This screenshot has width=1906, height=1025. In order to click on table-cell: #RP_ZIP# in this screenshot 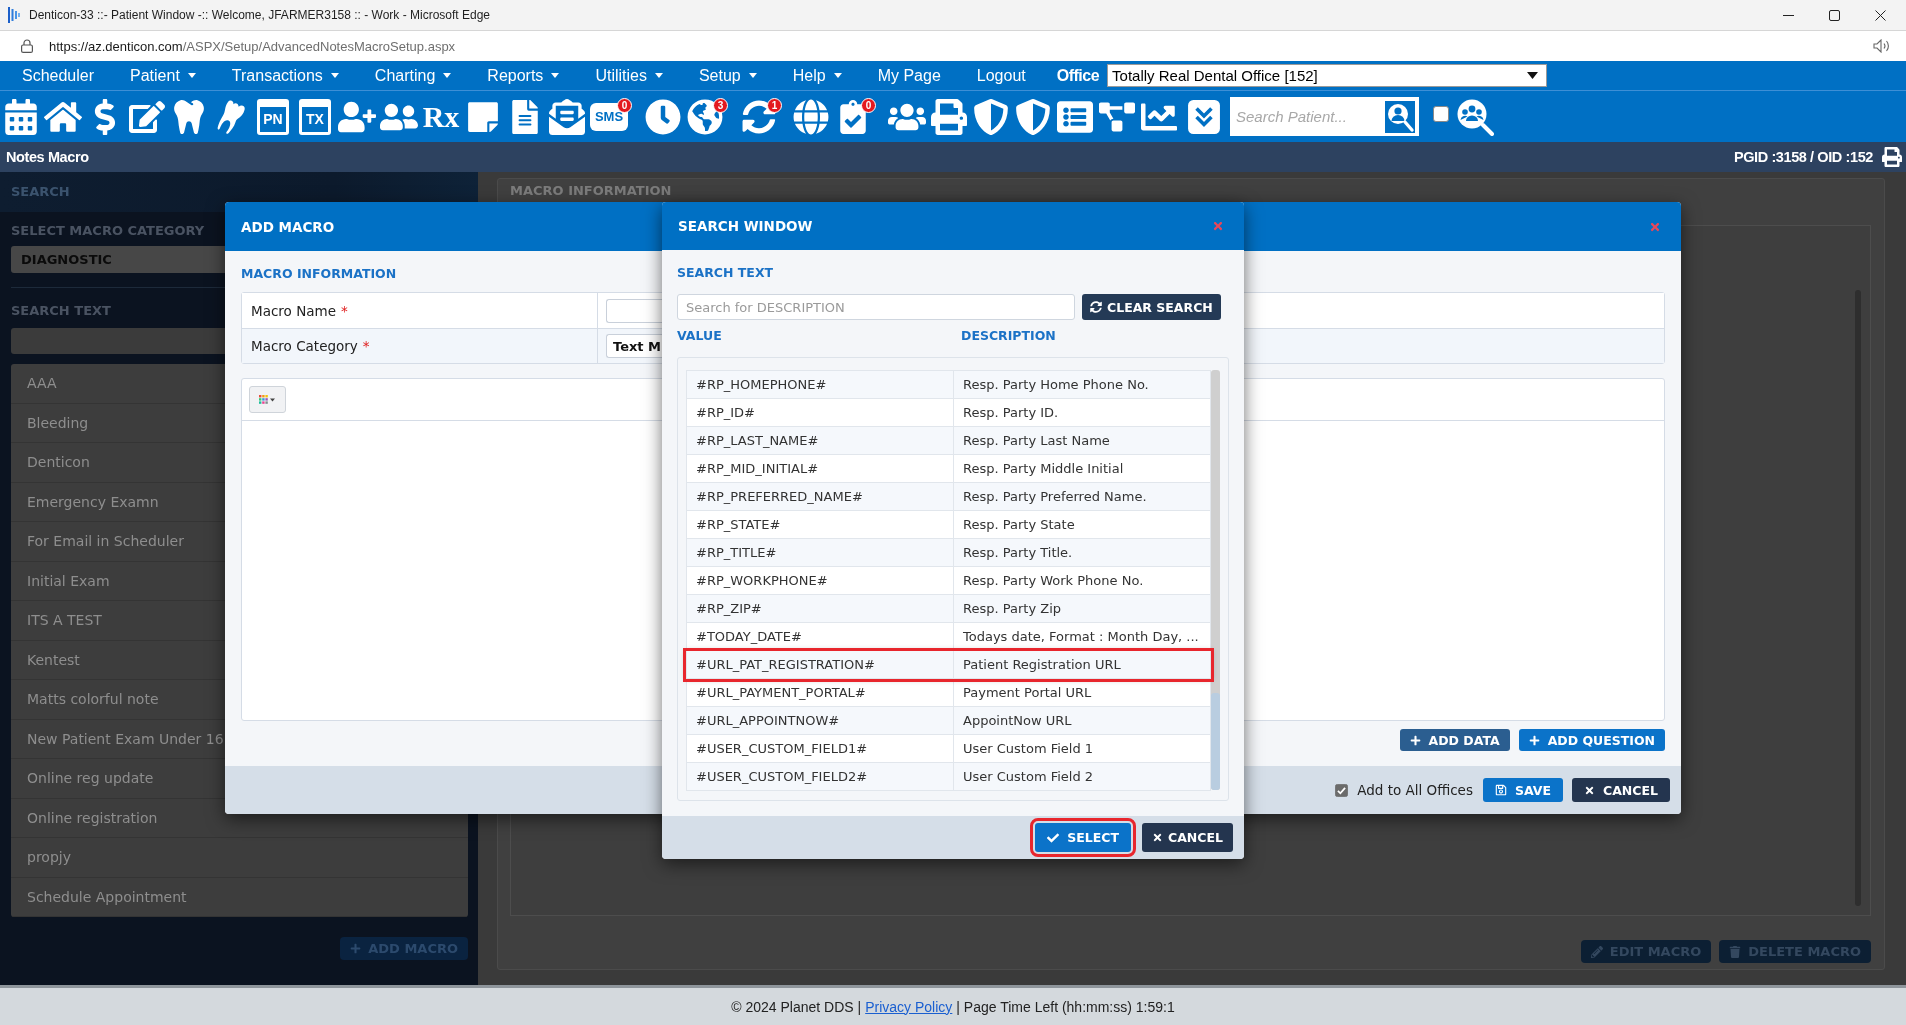, I will do `click(820, 608)`.